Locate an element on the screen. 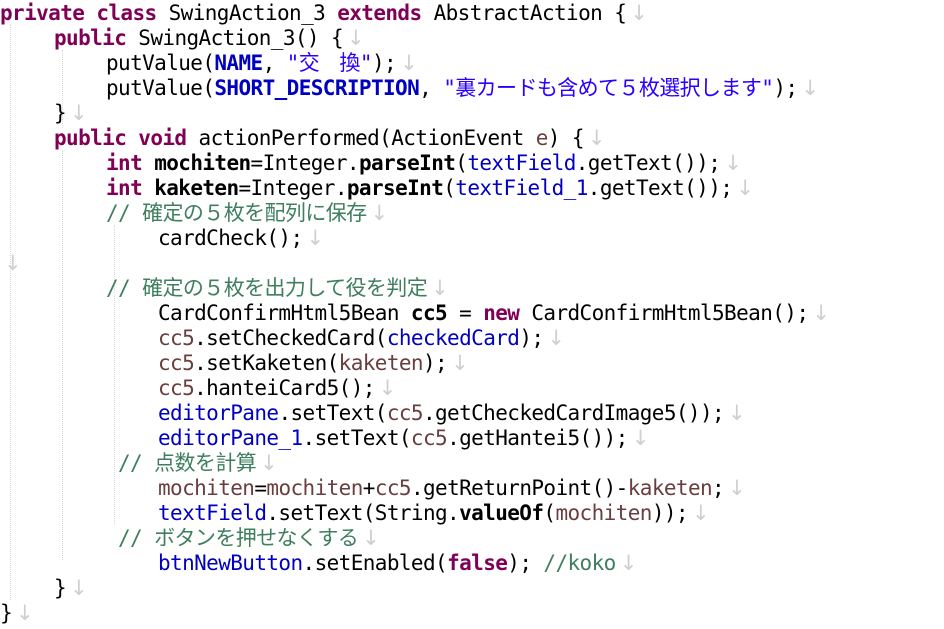 The width and height of the screenshot is (944, 629). code-token: textField_1 is located at coordinates (521, 188).